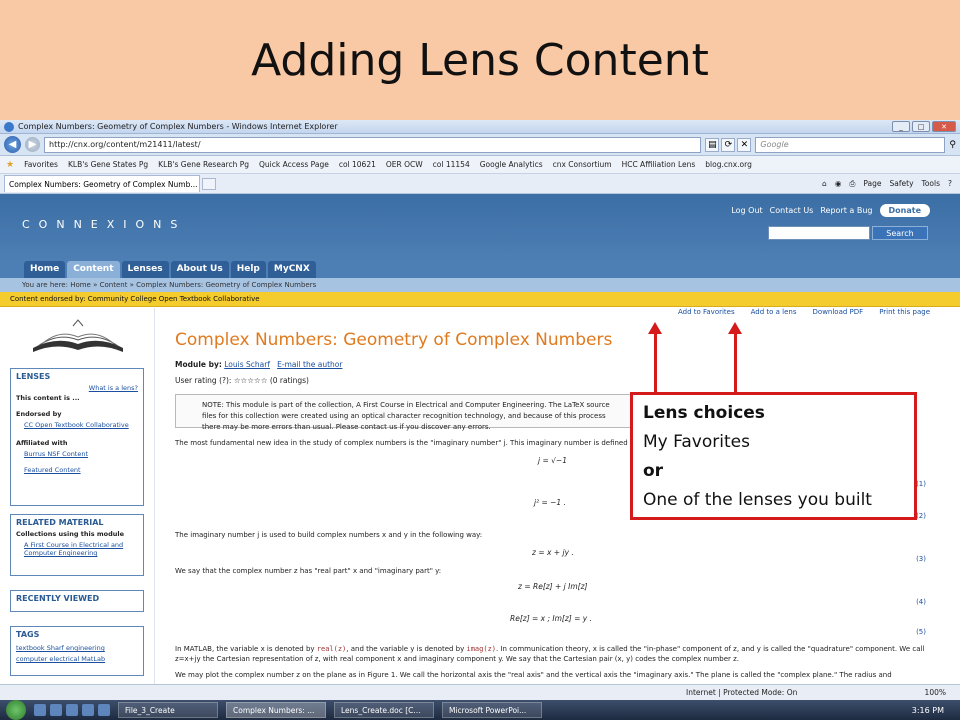  I want to click on fav-item: col 10621, so click(357, 164).